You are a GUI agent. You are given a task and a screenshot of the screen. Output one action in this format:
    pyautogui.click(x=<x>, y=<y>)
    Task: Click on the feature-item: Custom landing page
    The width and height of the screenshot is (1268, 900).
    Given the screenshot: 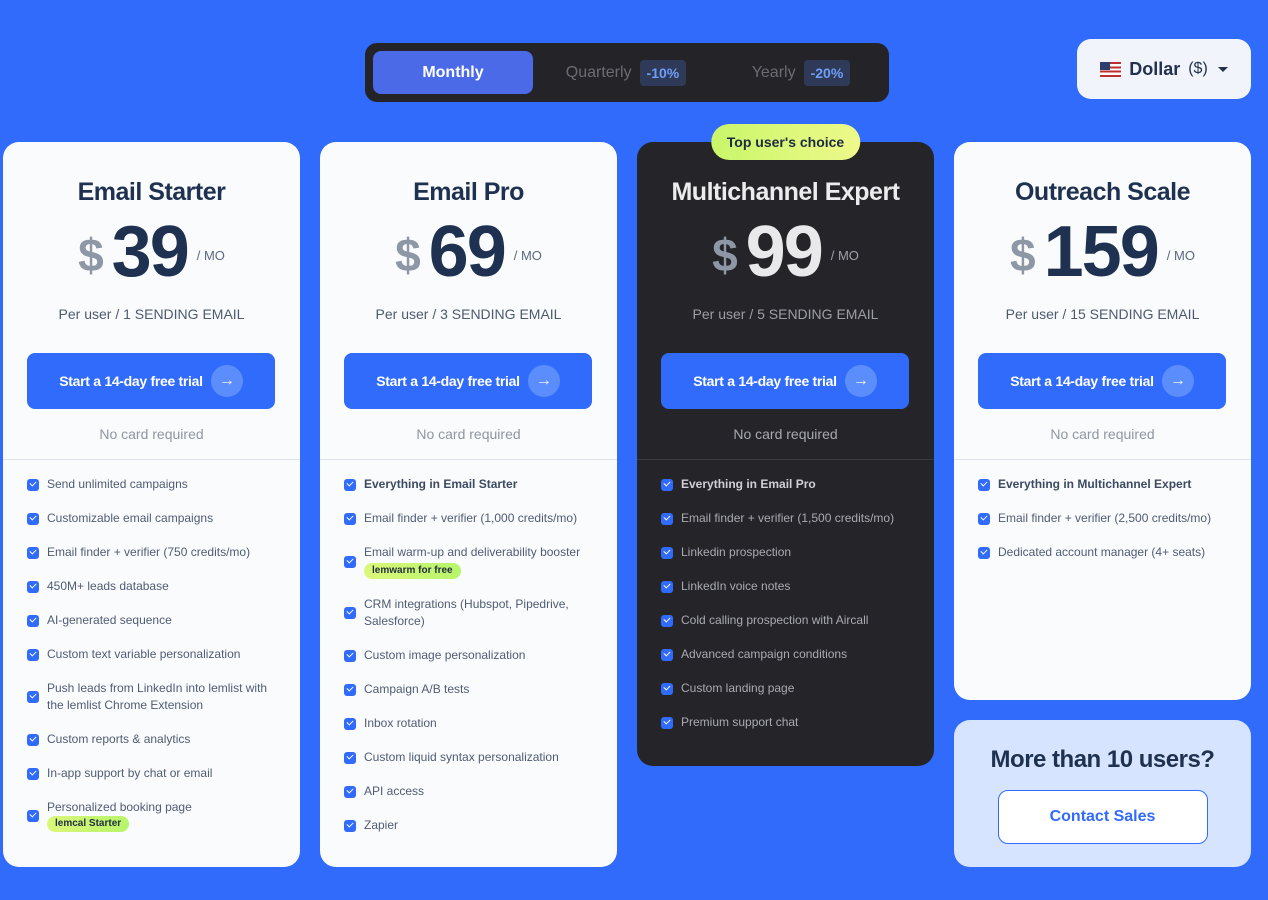 What is the action you would take?
    pyautogui.click(x=785, y=688)
    